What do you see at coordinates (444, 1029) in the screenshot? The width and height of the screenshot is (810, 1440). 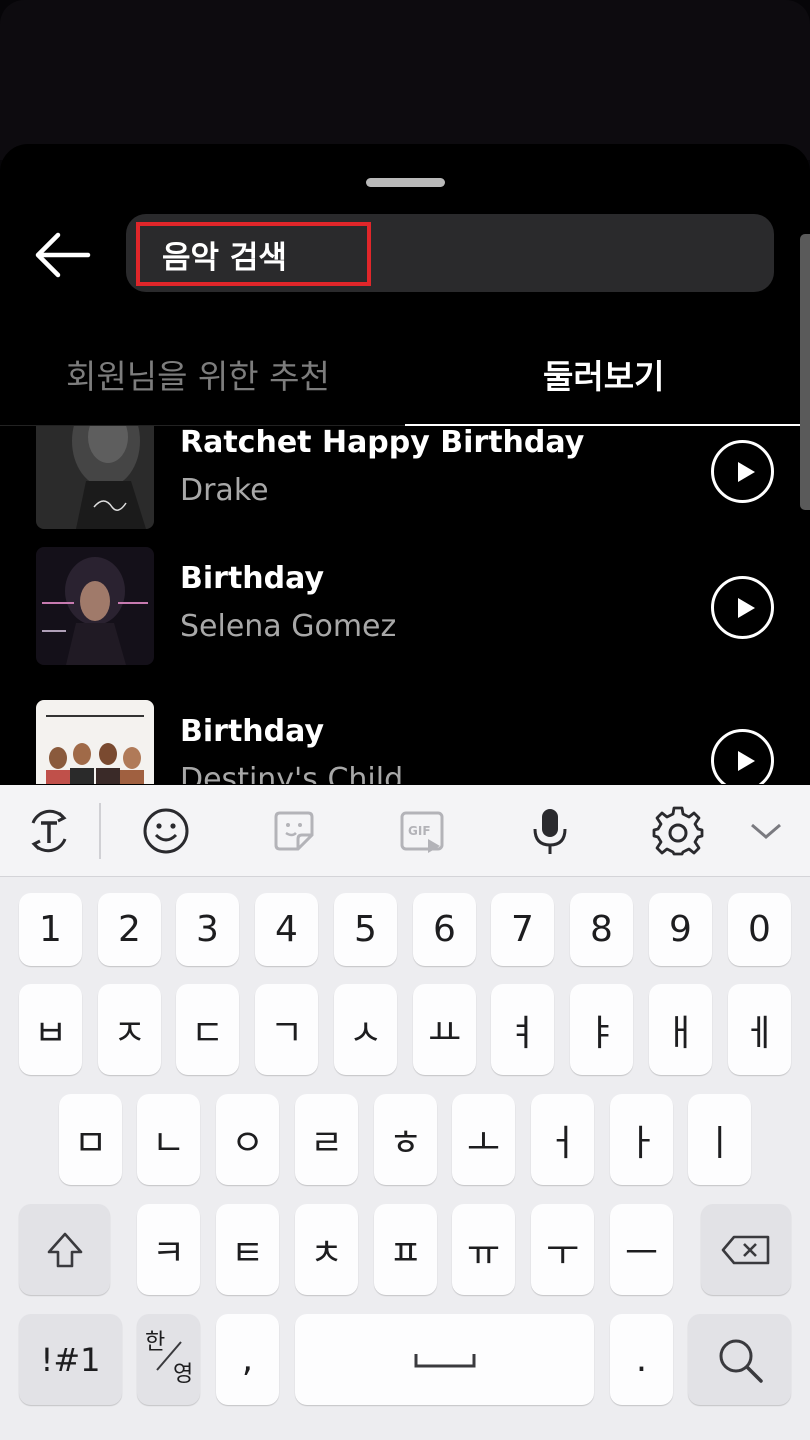 I see `key: ㅛ` at bounding box center [444, 1029].